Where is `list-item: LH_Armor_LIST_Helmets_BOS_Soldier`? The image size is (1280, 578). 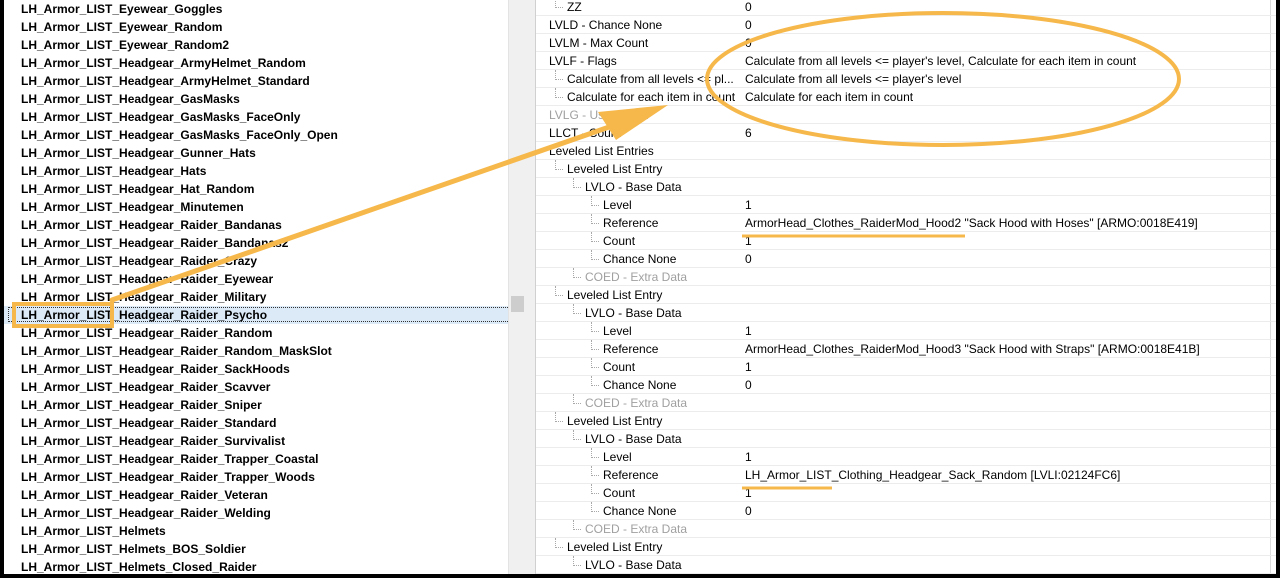
list-item: LH_Armor_LIST_Helmets_BOS_Soldier is located at coordinates (256, 549).